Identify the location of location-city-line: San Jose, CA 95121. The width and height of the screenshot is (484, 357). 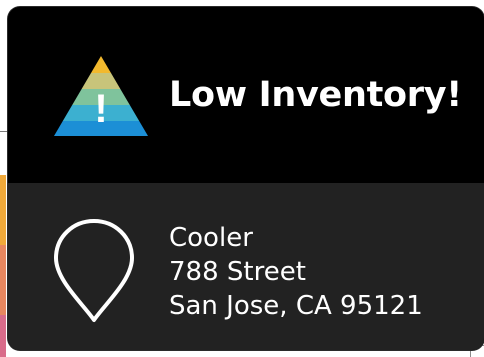
(296, 306).